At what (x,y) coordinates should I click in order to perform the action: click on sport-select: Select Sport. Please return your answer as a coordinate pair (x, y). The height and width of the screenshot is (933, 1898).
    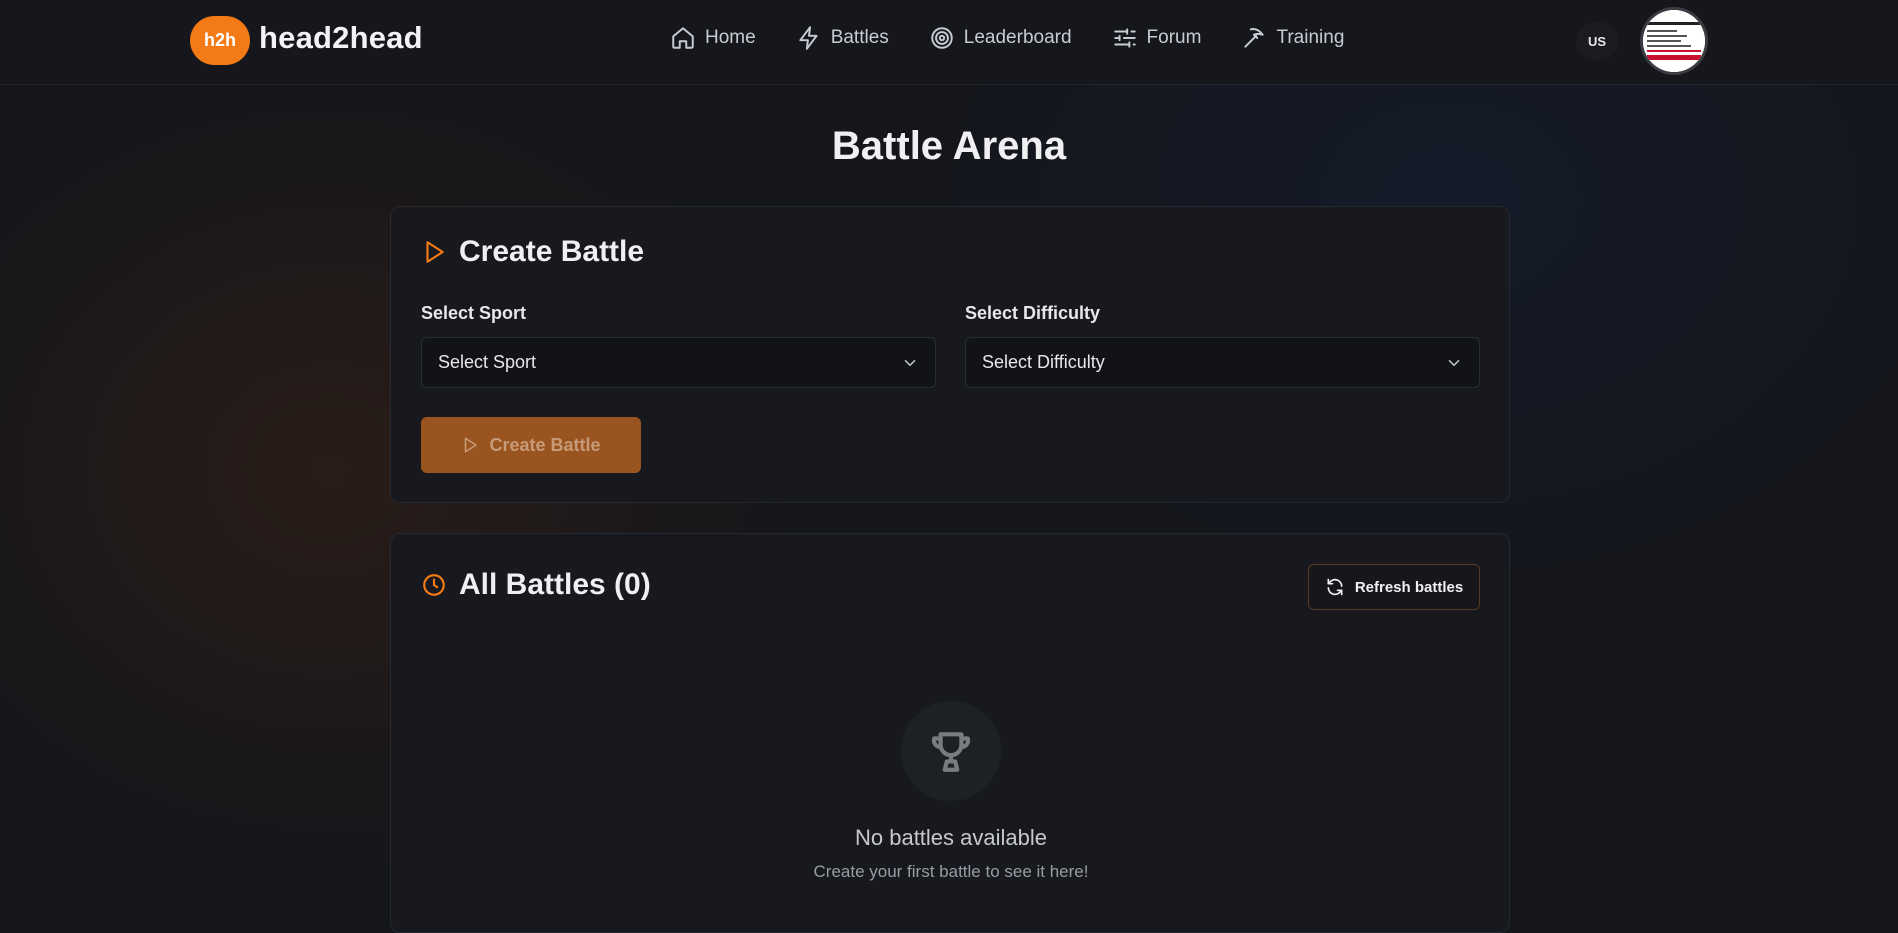
    Looking at the image, I should click on (678, 362).